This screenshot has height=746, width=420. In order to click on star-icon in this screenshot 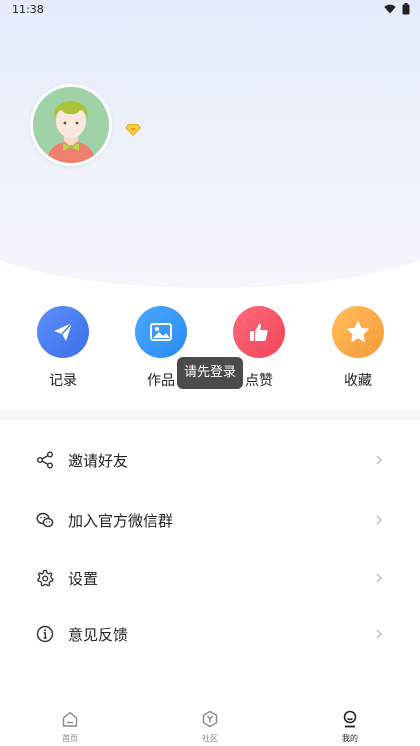, I will do `click(358, 332)`.